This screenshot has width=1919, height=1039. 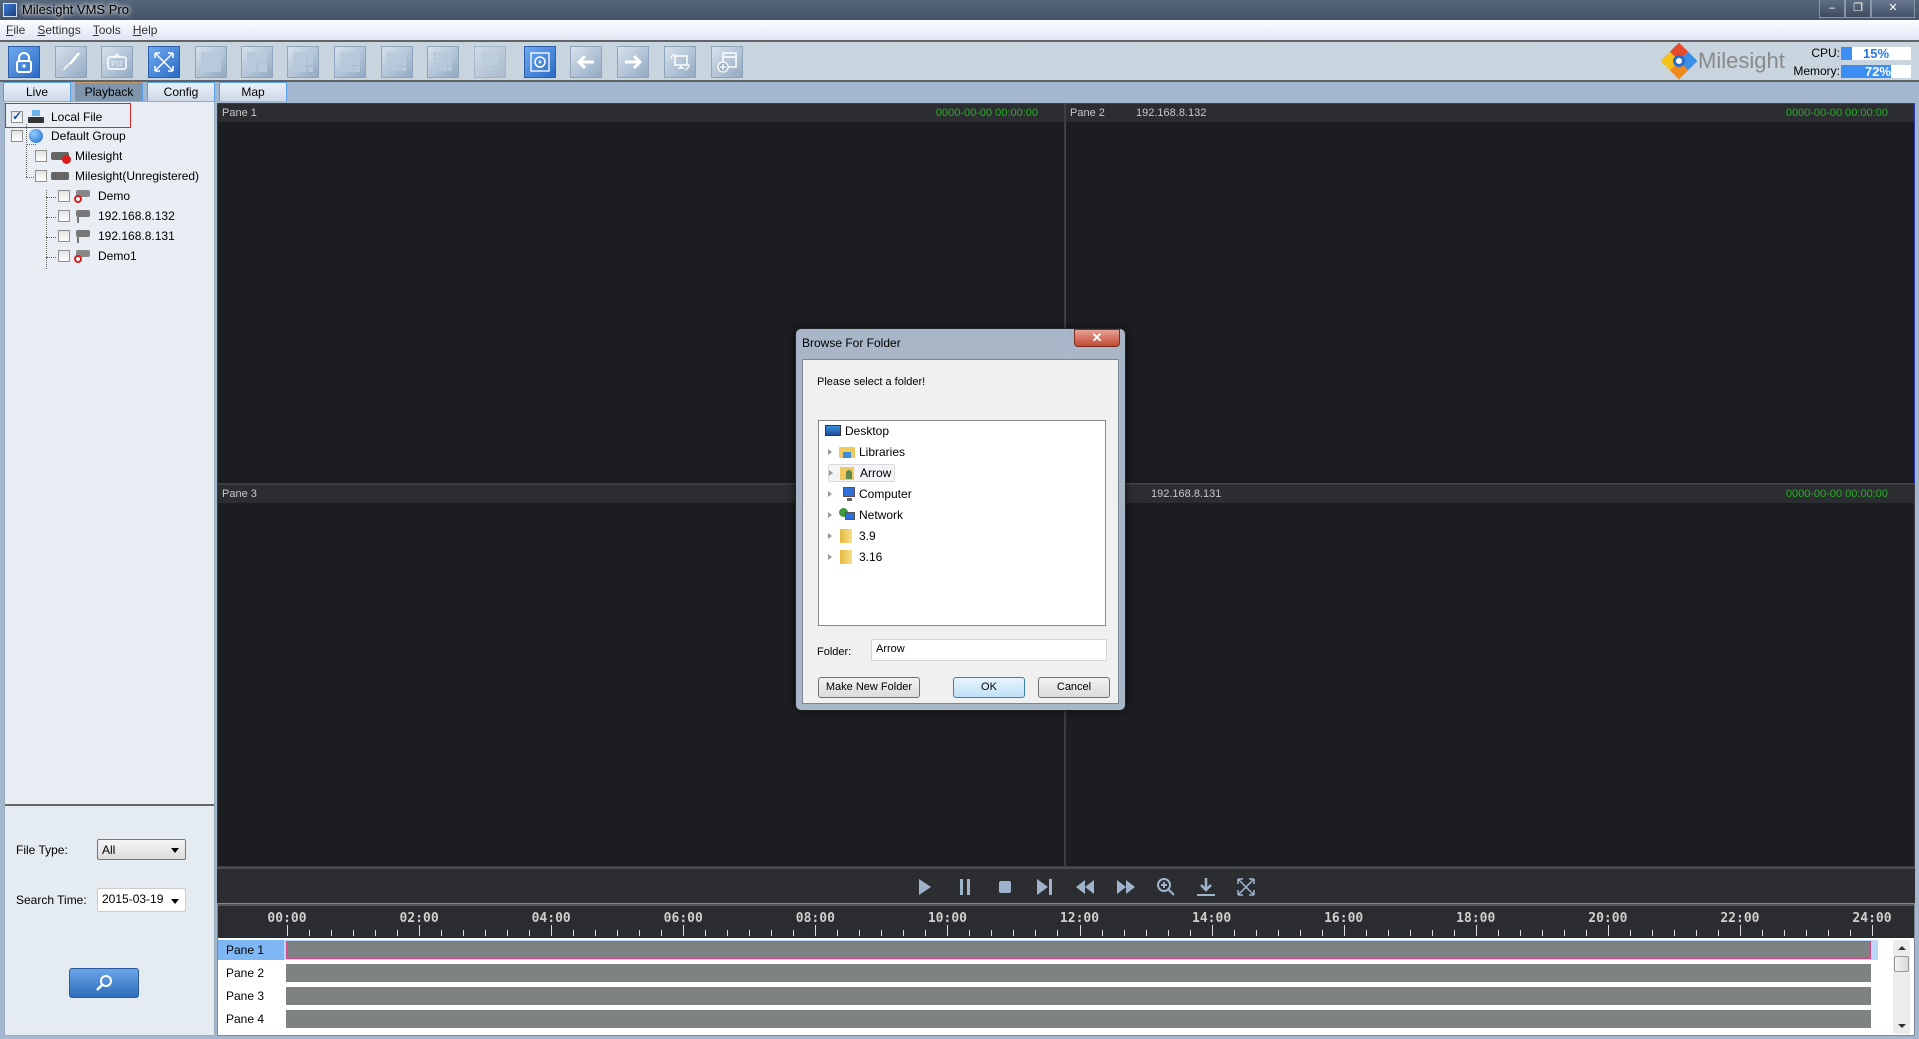 I want to click on zoom-in-button, so click(x=1166, y=887).